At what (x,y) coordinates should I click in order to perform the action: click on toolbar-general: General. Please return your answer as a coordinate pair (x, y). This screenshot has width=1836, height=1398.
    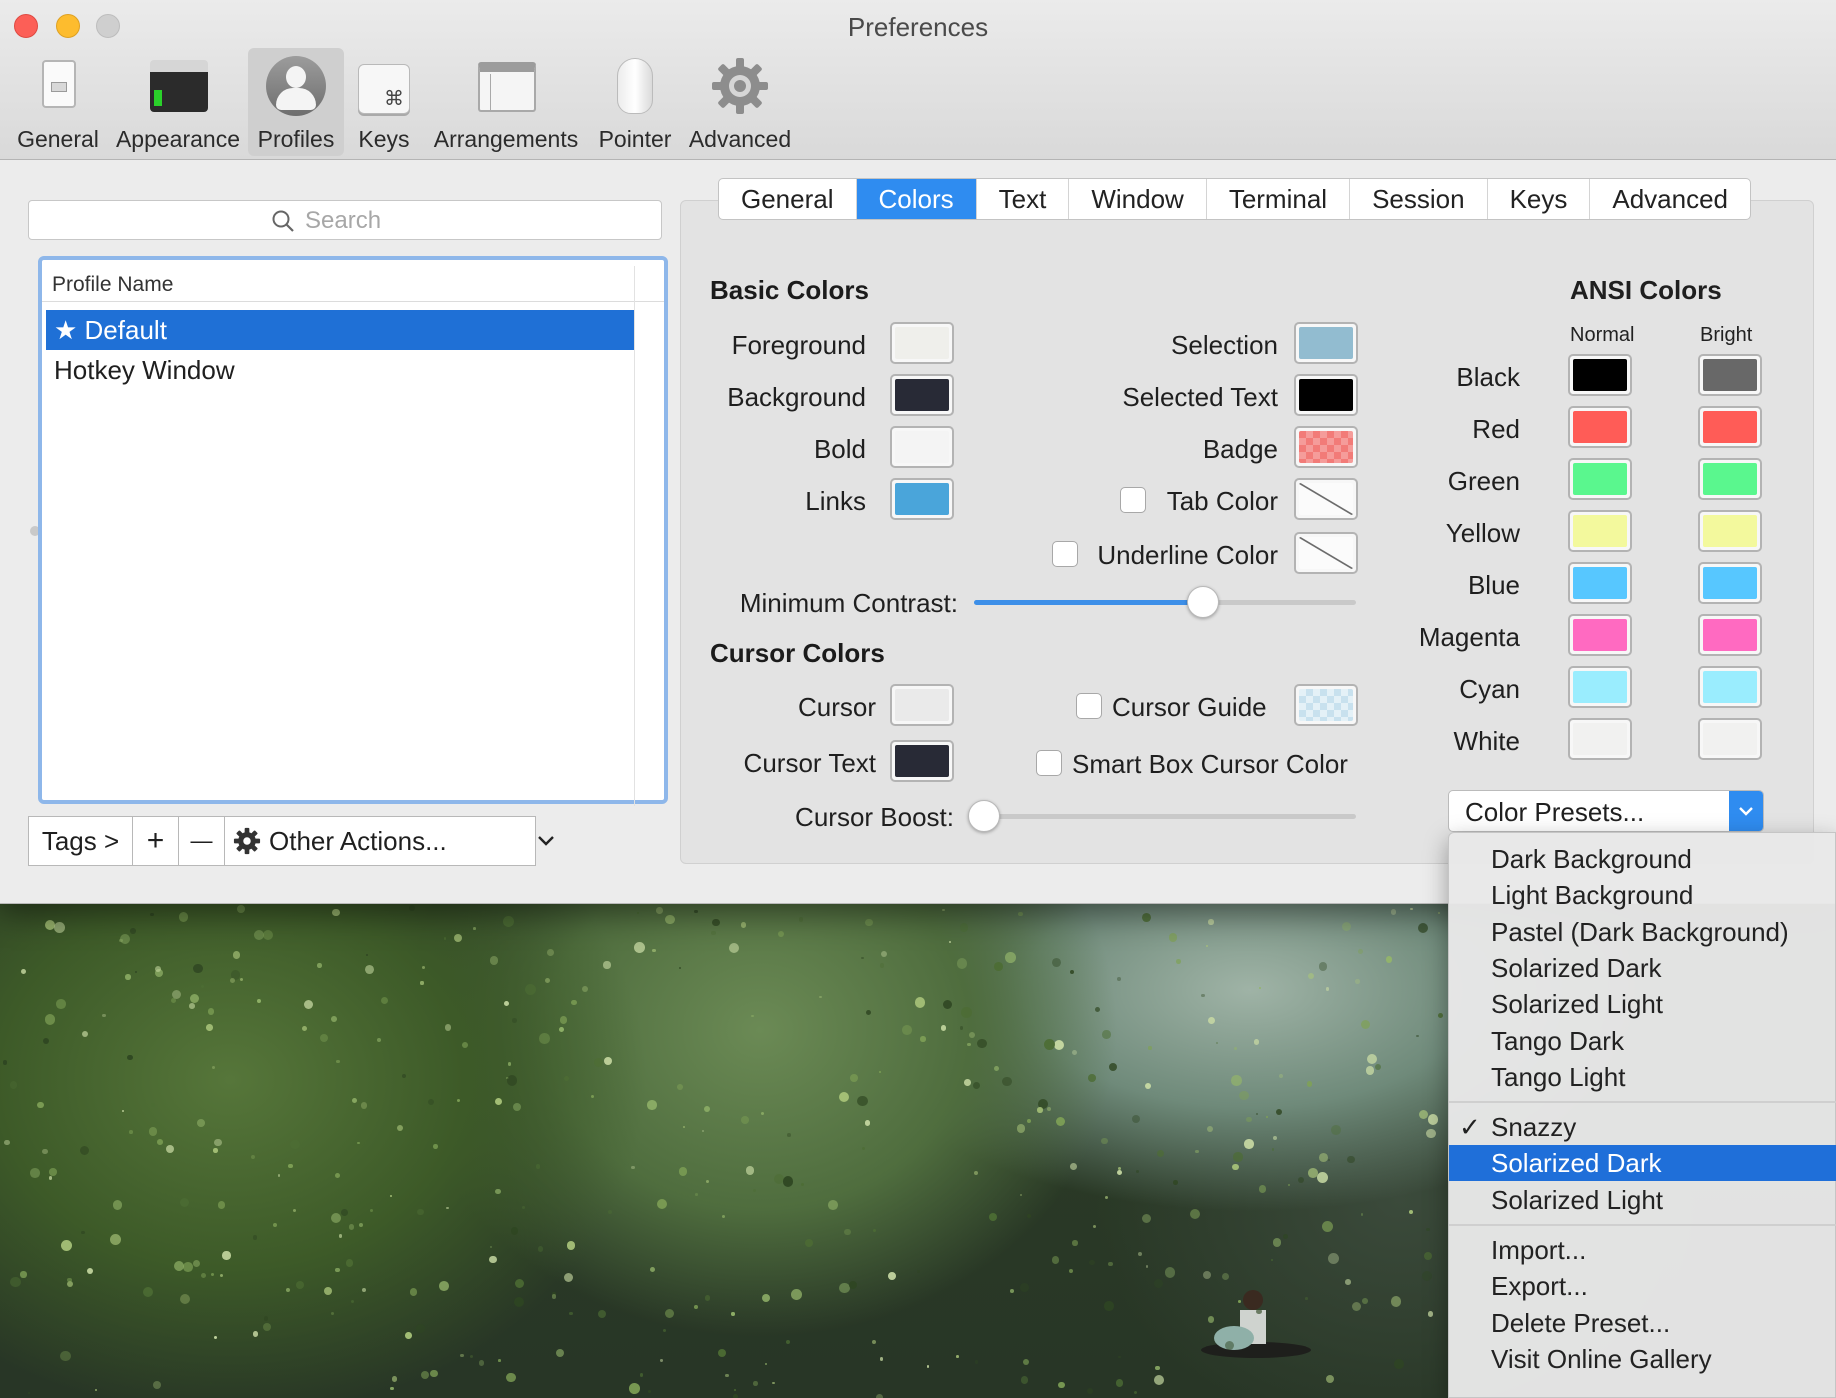
    Looking at the image, I should click on (58, 102).